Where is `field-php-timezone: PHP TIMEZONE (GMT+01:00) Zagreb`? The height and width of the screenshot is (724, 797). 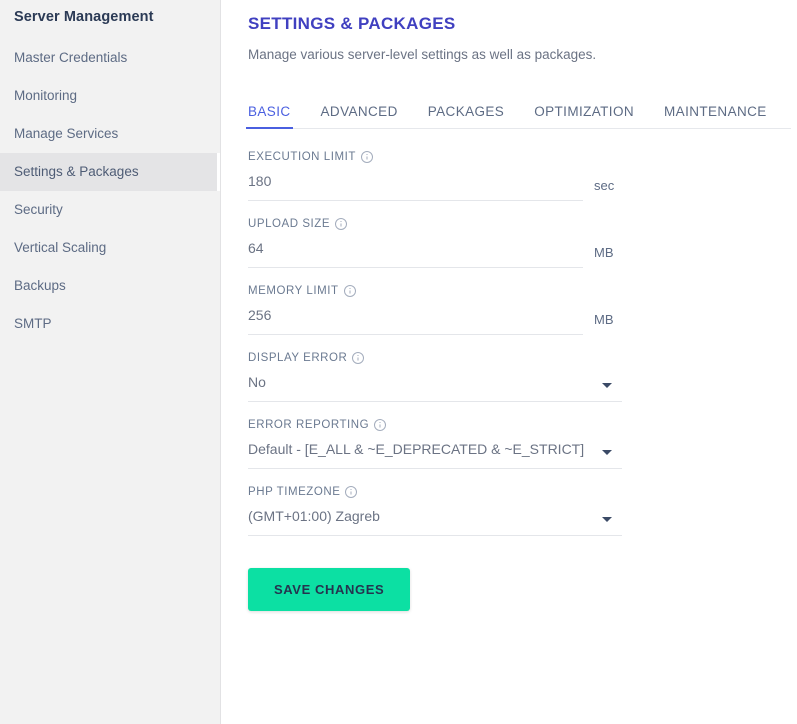 field-php-timezone: PHP TIMEZONE (GMT+01:00) Zagreb is located at coordinates (522, 511).